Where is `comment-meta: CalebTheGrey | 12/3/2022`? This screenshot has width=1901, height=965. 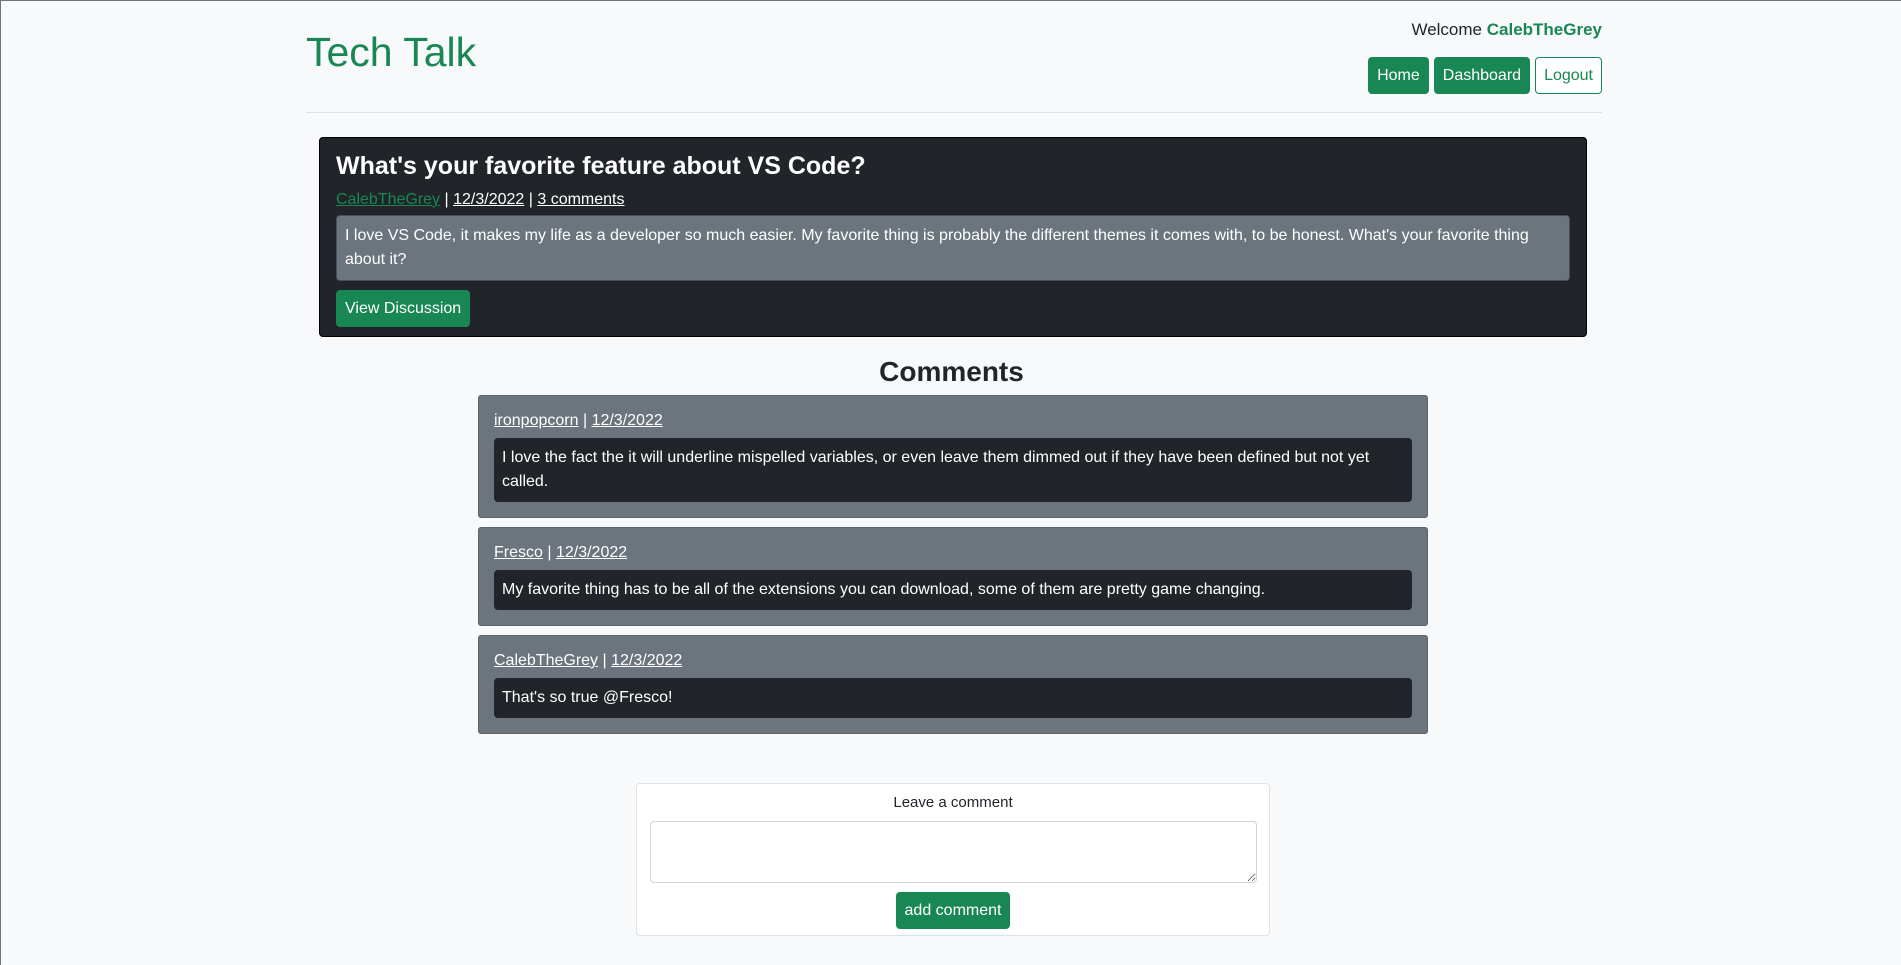
comment-meta: CalebTheGrey | 12/3/2022 is located at coordinates (953, 661).